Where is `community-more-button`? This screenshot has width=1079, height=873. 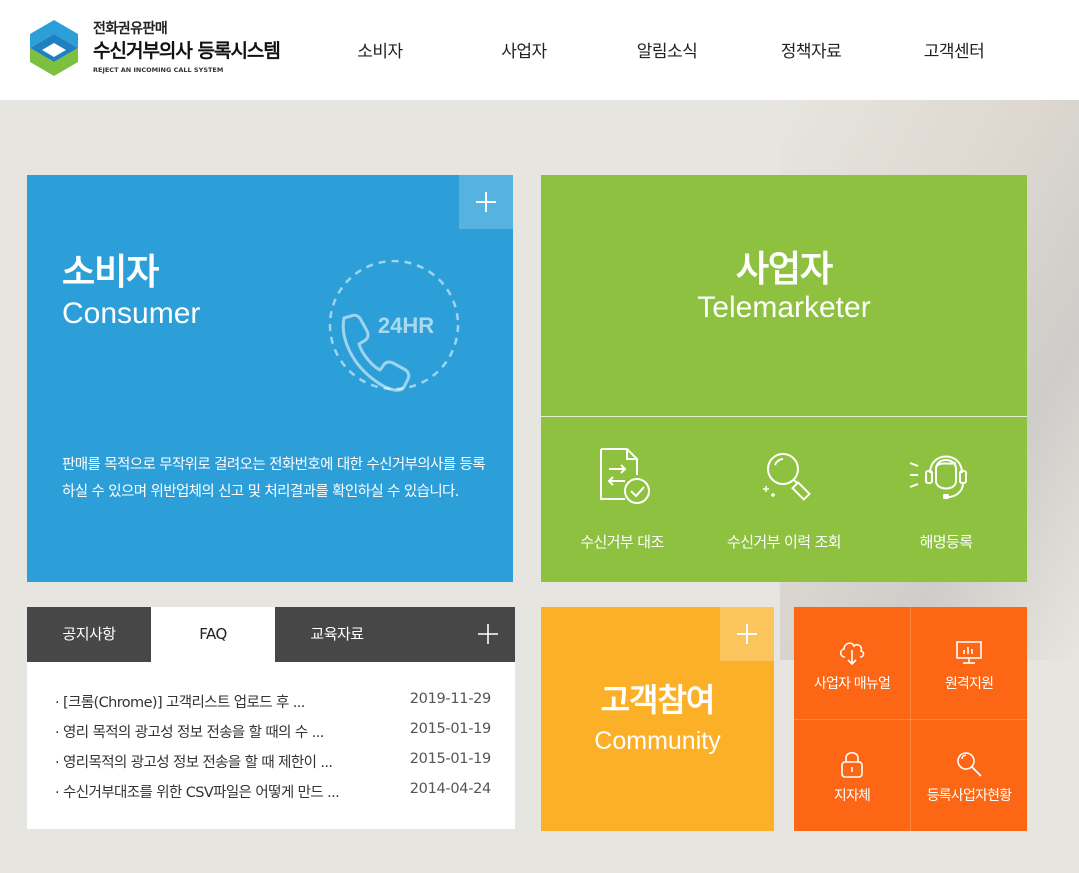
community-more-button is located at coordinates (747, 634).